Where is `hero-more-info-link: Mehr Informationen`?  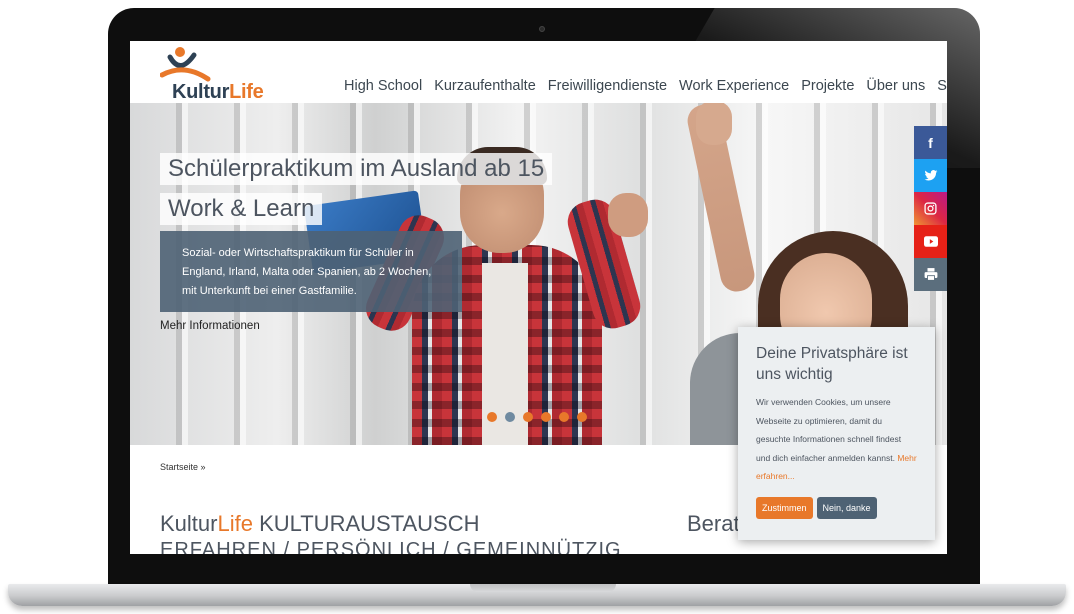 hero-more-info-link: Mehr Informationen is located at coordinates (210, 326).